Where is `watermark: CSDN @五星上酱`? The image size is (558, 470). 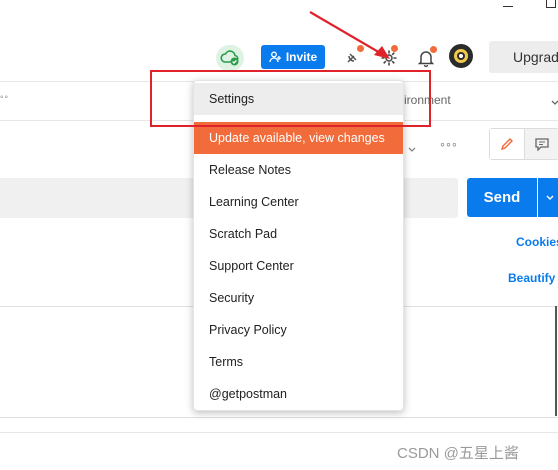
watermark: CSDN @五星上酱 is located at coordinates (458, 453).